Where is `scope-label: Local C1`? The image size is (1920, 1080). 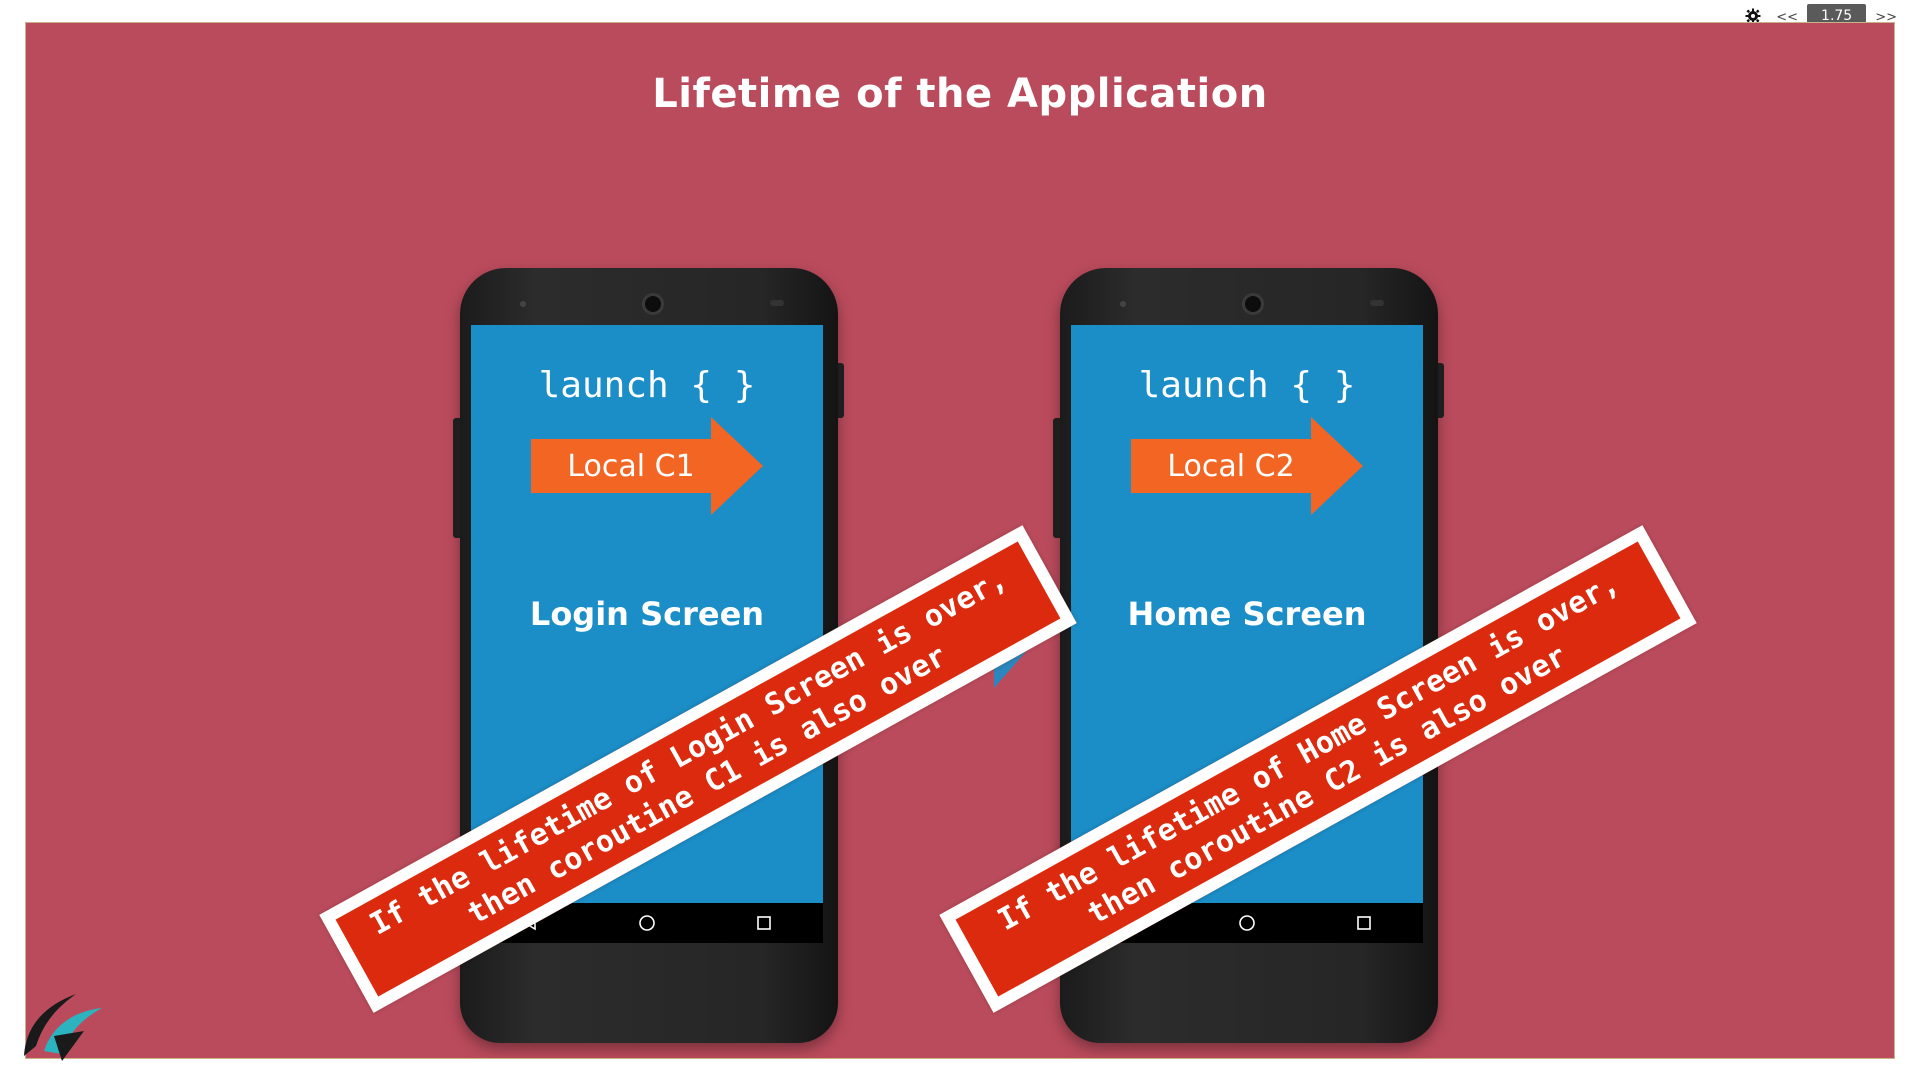 scope-label: Local C1 is located at coordinates (631, 466).